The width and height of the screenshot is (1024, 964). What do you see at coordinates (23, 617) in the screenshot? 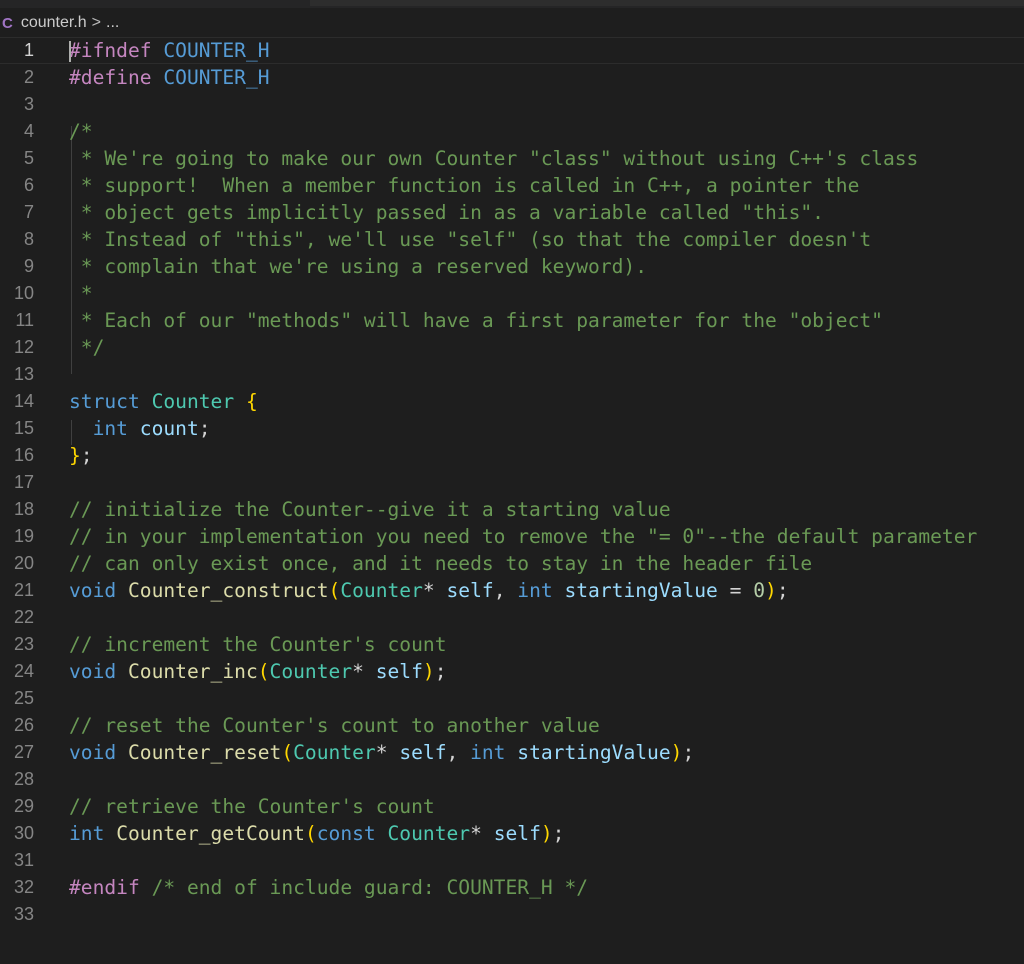
I see `line-number: 22` at bounding box center [23, 617].